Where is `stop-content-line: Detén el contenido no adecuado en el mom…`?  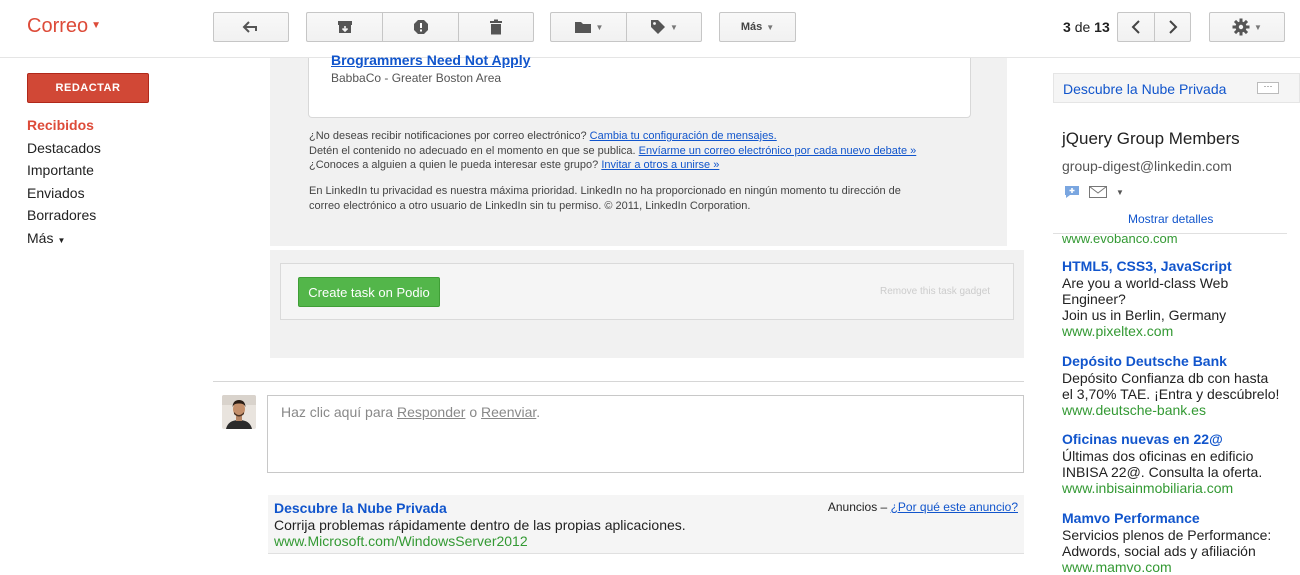 stop-content-line: Detén el contenido no adecuado en el mom… is located at coordinates (612, 151).